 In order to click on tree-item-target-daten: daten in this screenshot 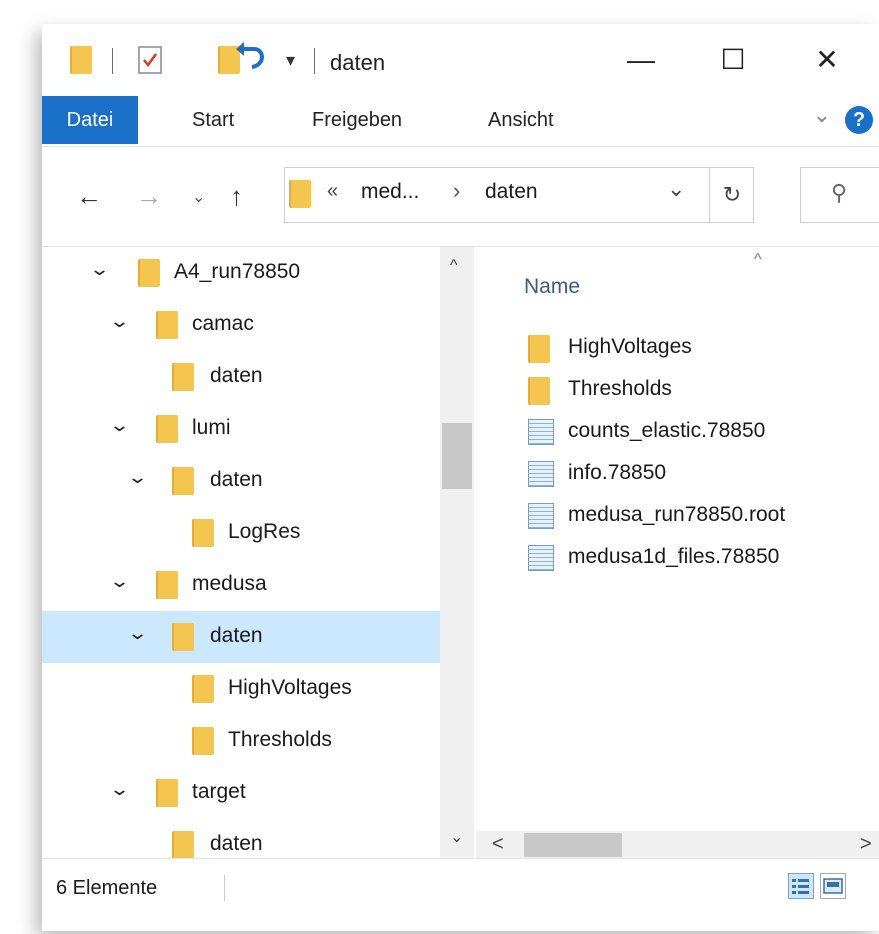, I will do `click(241, 839)`.